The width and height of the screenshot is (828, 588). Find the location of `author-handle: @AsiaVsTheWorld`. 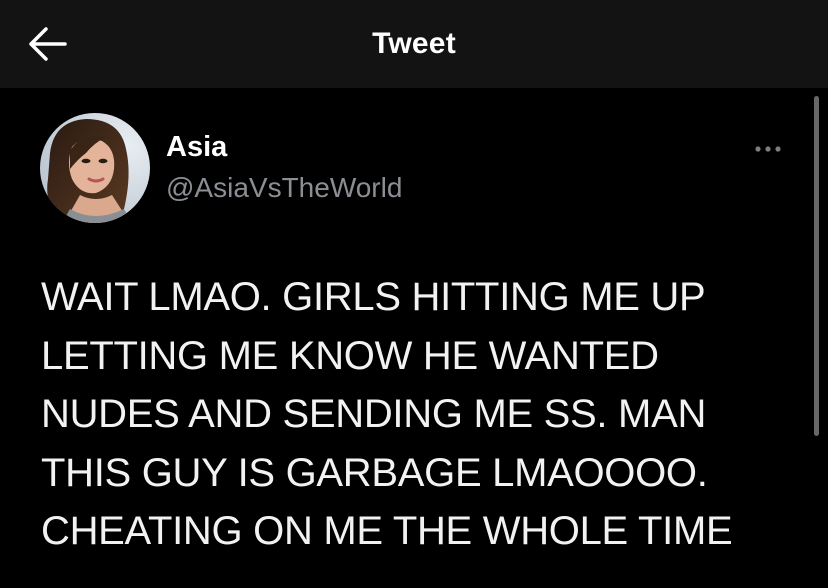

author-handle: @AsiaVsTheWorld is located at coordinates (284, 188).